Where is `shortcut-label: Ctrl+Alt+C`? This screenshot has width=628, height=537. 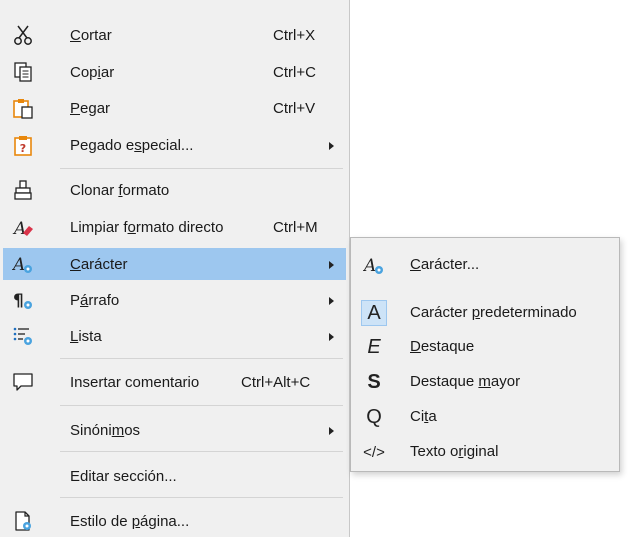 shortcut-label: Ctrl+Alt+C is located at coordinates (276, 382).